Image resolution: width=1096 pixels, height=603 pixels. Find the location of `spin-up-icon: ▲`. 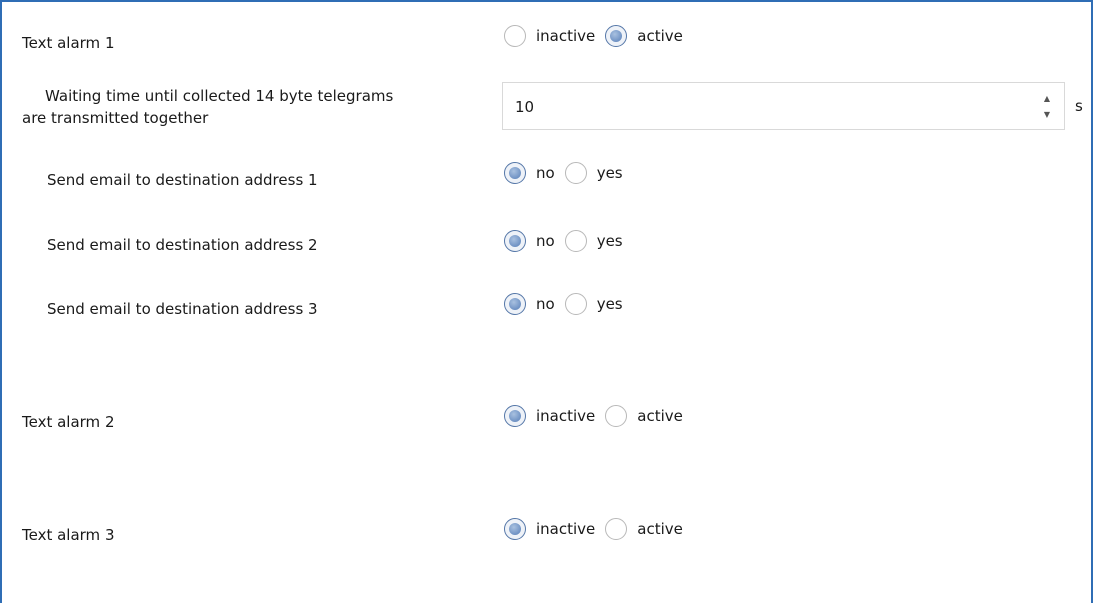

spin-up-icon: ▲ is located at coordinates (1047, 98).